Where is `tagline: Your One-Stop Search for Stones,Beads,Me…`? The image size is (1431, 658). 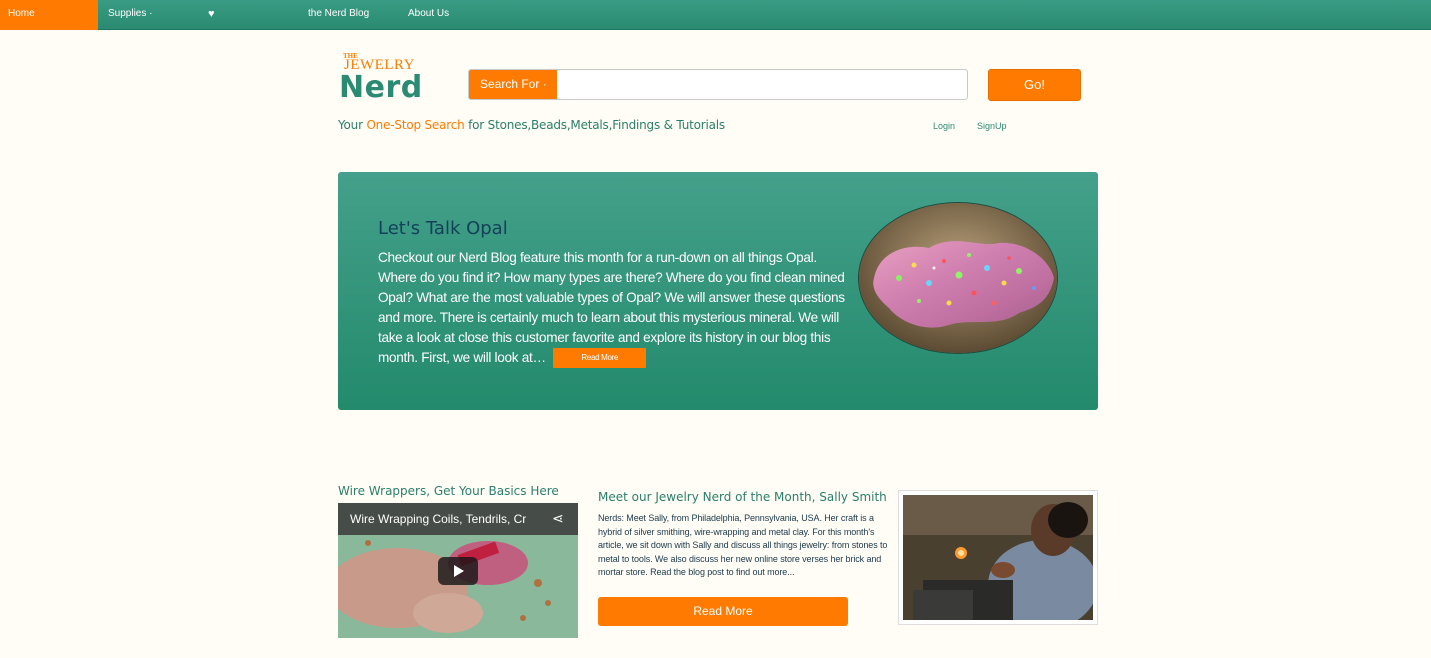 tagline: Your One-Stop Search for Stones,Beads,Me… is located at coordinates (531, 125).